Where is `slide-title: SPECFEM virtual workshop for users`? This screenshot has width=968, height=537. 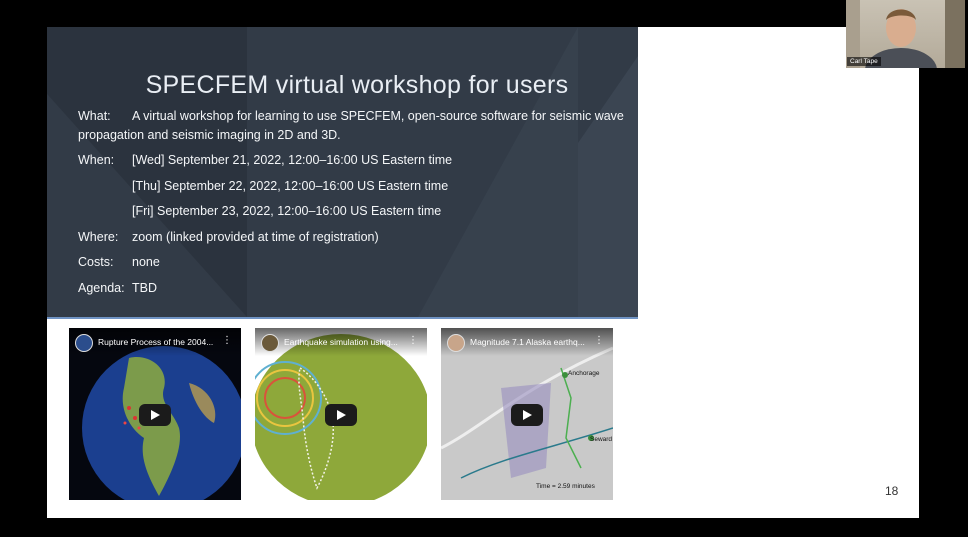
slide-title: SPECFEM virtual workshop for users is located at coordinates (357, 85).